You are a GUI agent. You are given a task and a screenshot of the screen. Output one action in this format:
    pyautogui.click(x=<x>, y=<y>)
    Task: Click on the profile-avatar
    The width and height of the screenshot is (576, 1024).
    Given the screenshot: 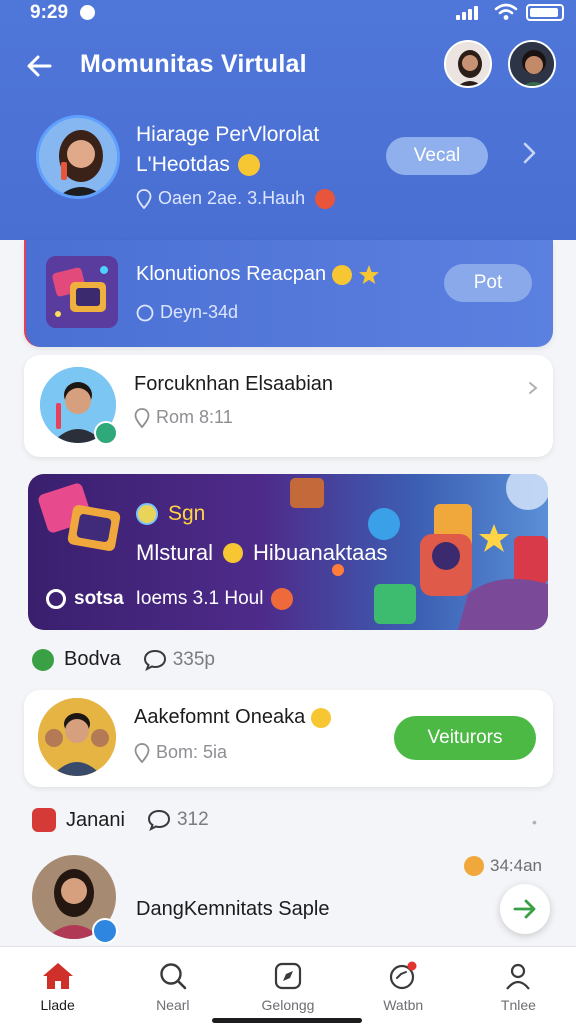 What is the action you would take?
    pyautogui.click(x=78, y=157)
    